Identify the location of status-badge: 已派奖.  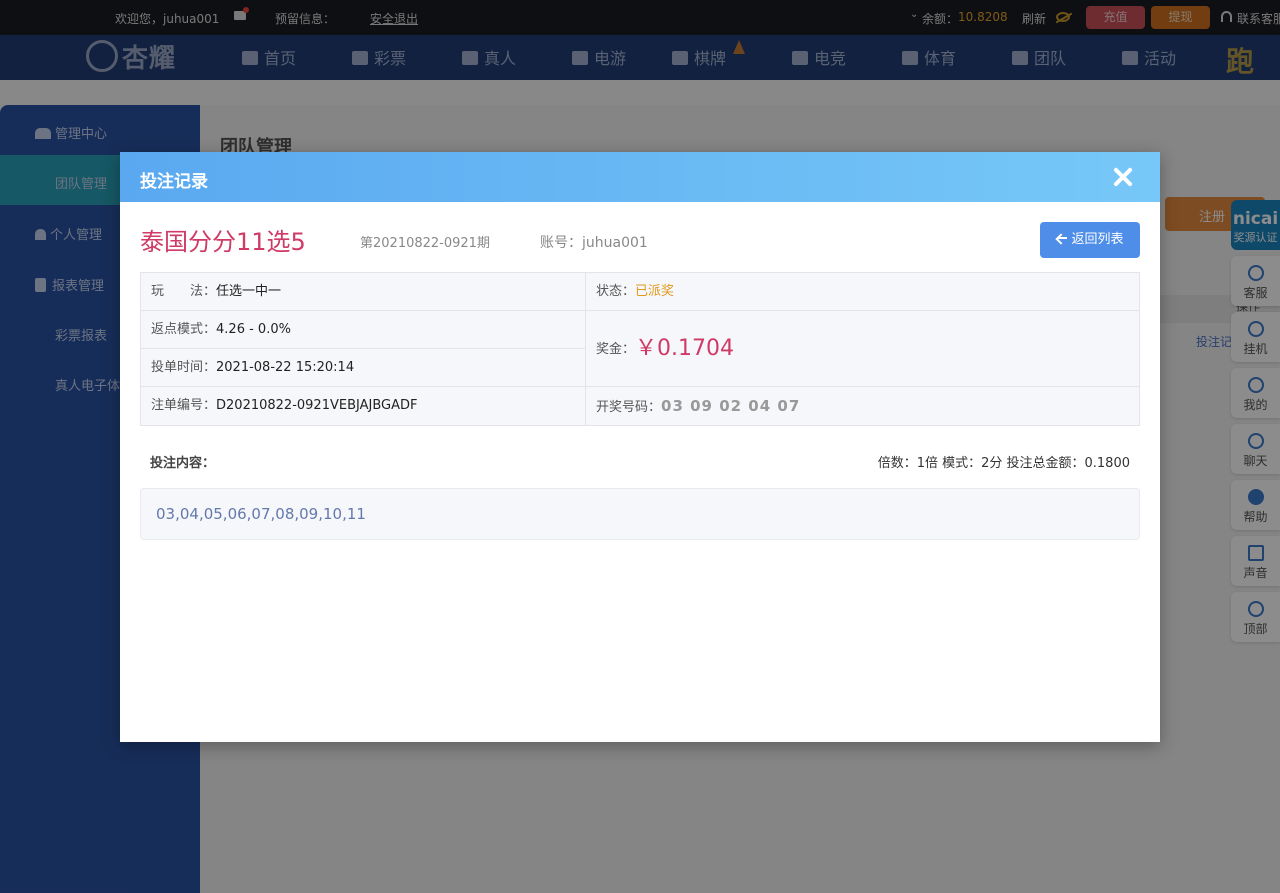
(655, 291).